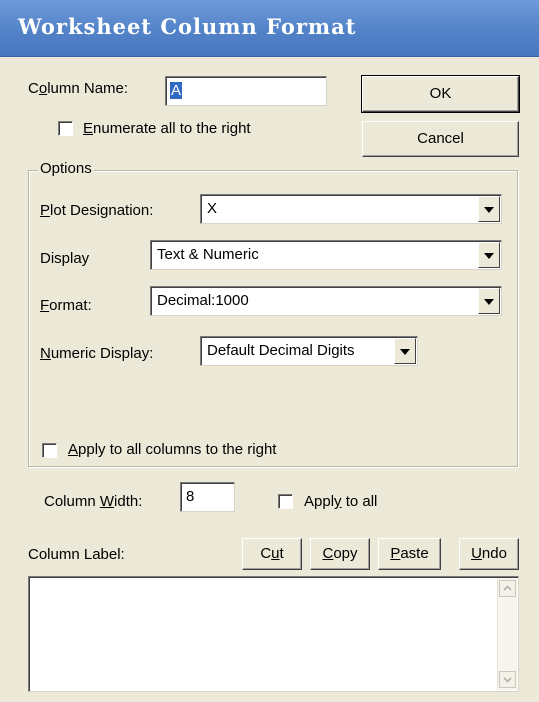 The height and width of the screenshot is (702, 539). I want to click on apply-to-all-label: Apply to all, so click(340, 501).